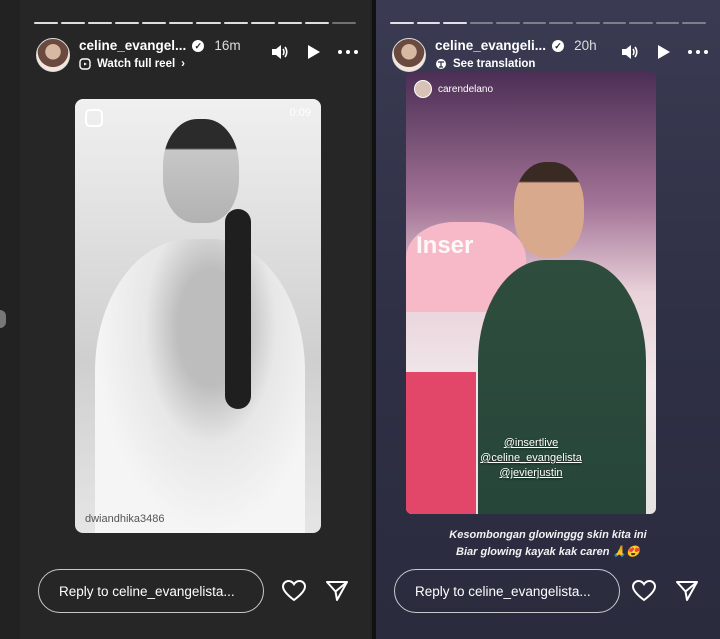 This screenshot has width=720, height=639. What do you see at coordinates (238, 309) in the screenshot?
I see `photo-subject-hair` at bounding box center [238, 309].